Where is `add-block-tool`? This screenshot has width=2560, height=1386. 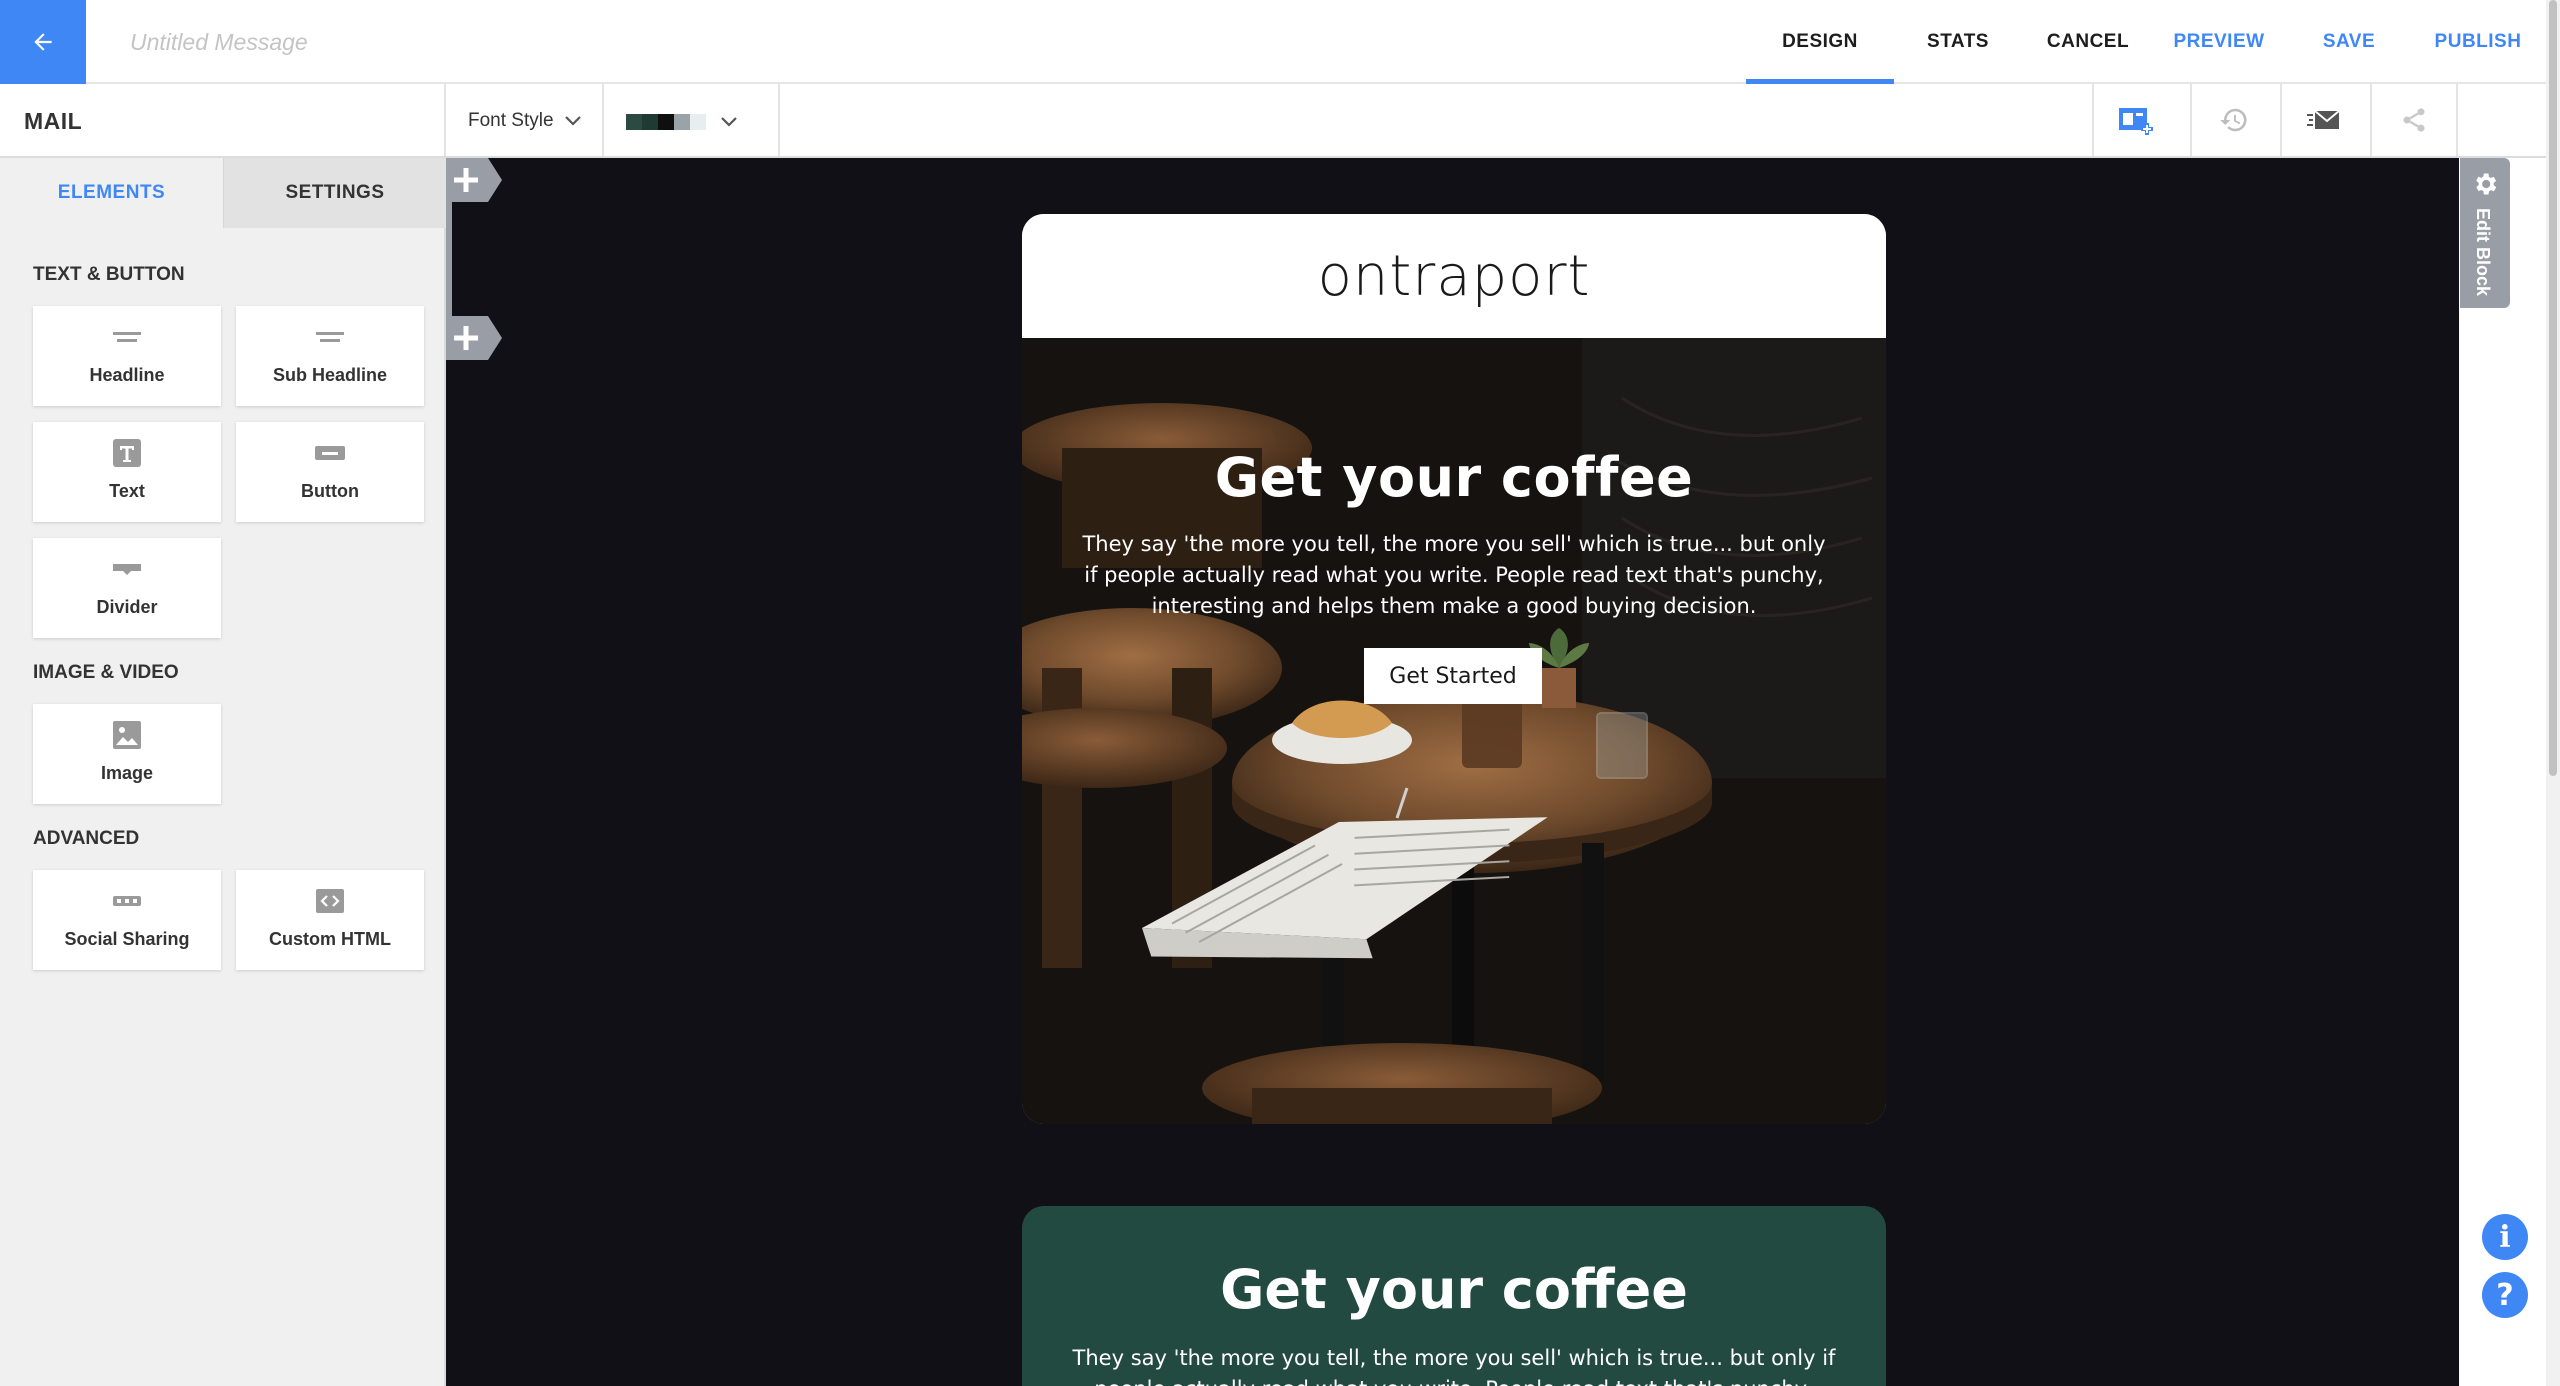 add-block-tool is located at coordinates (2135, 120).